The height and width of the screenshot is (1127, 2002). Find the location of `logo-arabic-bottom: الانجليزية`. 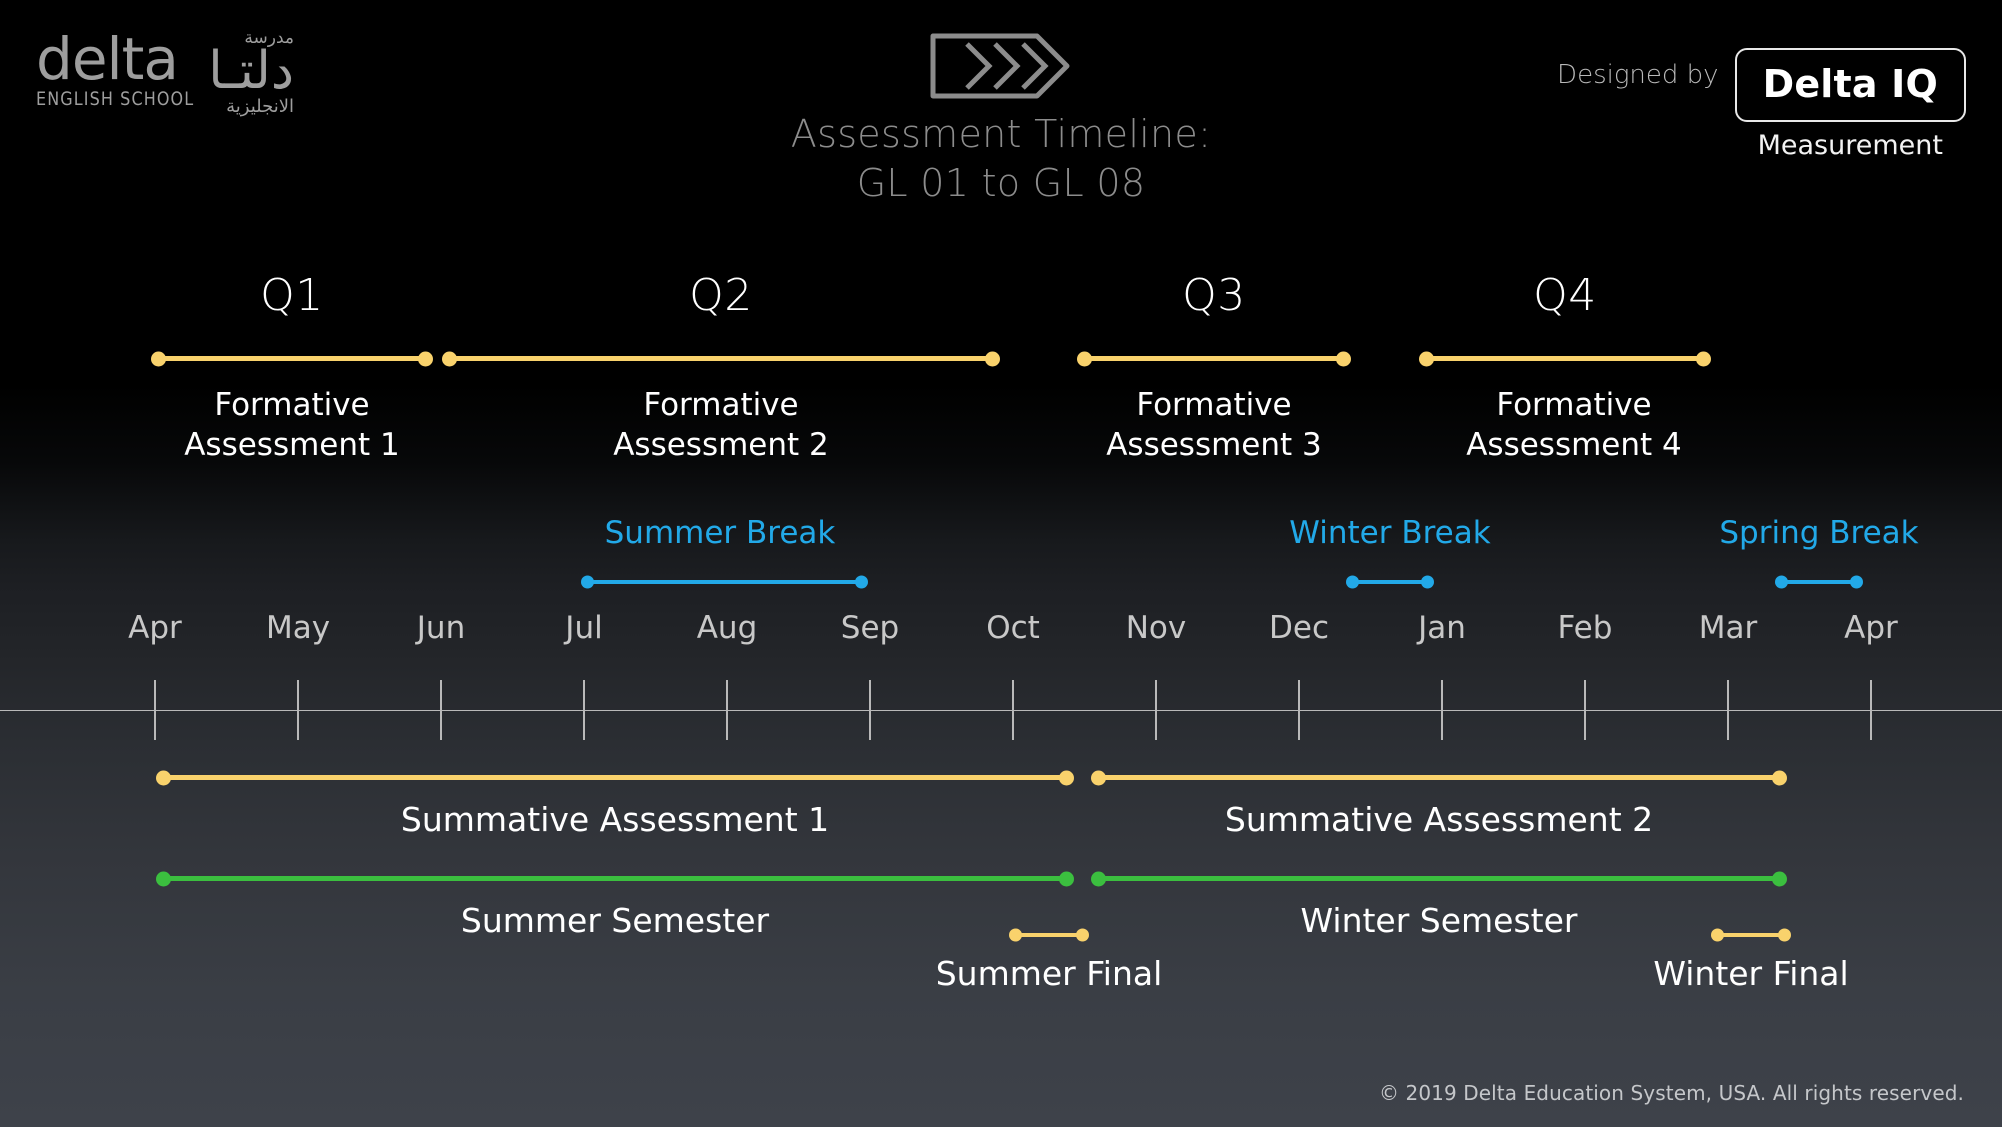

logo-arabic-bottom: الانجليزية is located at coordinates (260, 107).